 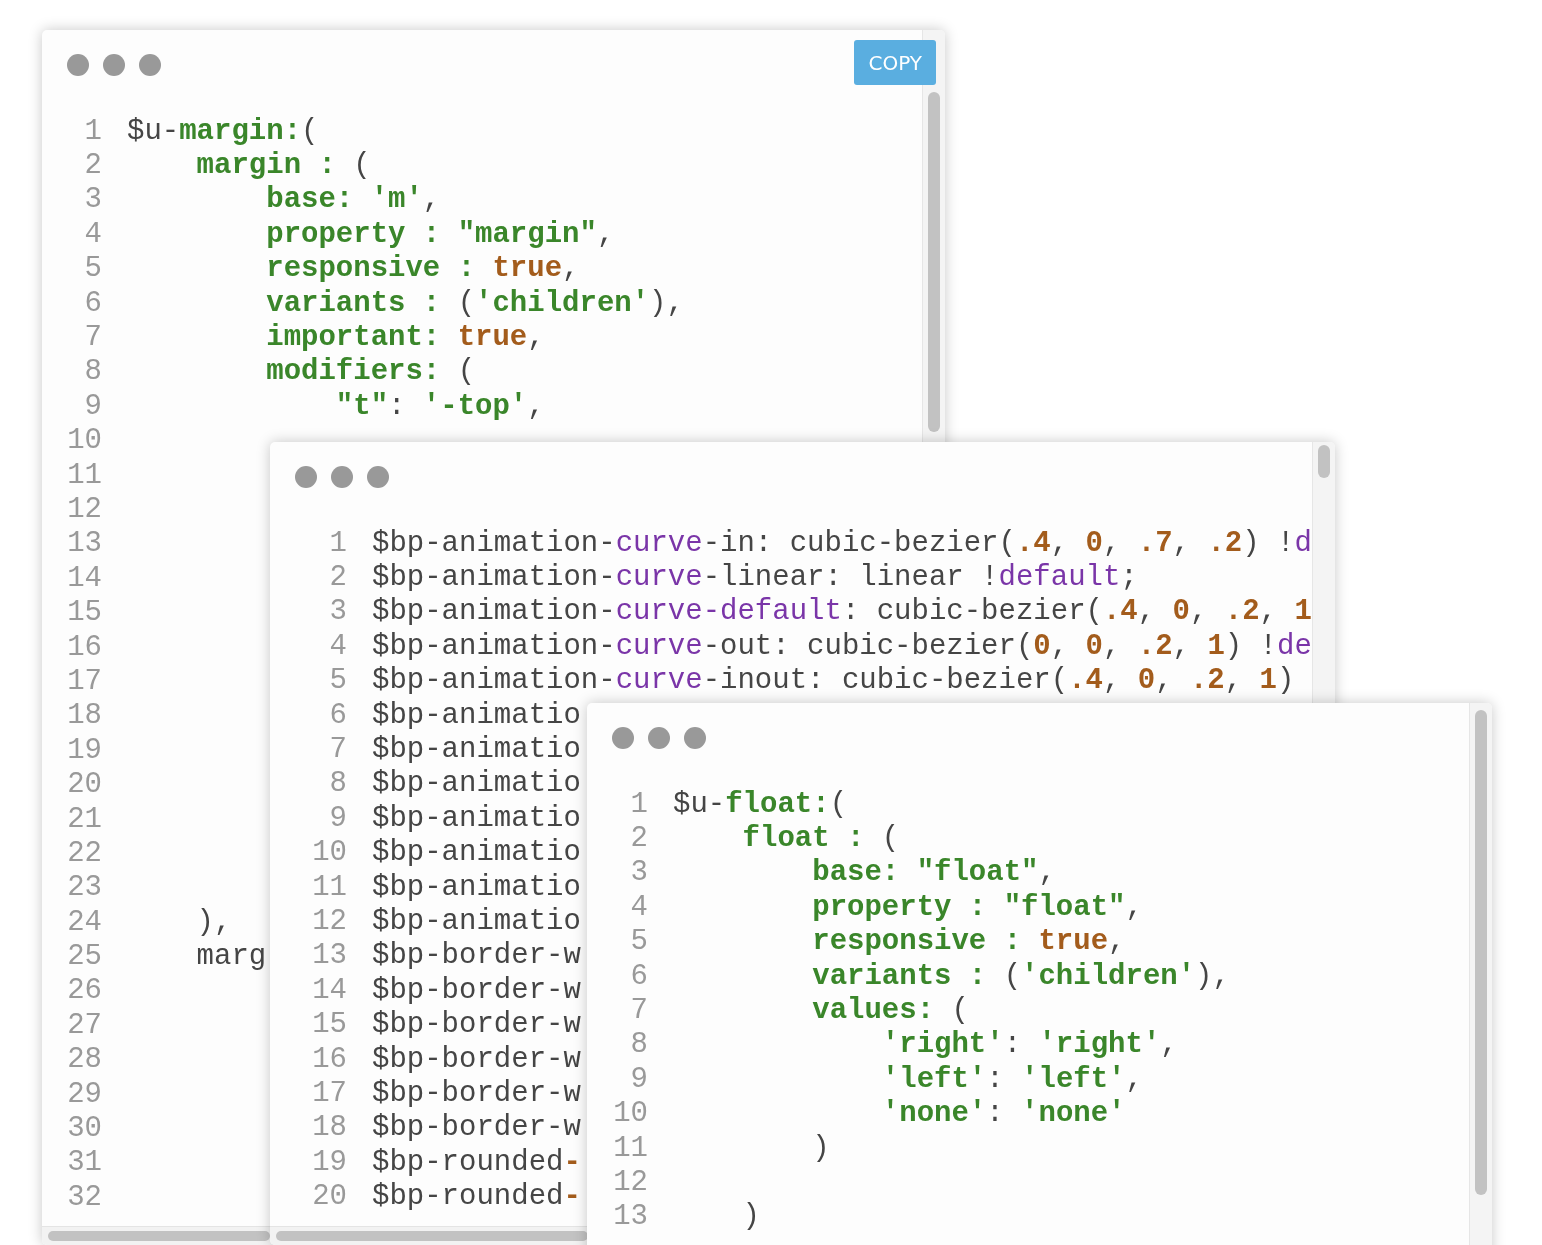 What do you see at coordinates (84, 888) in the screenshot?
I see `line-number: 23` at bounding box center [84, 888].